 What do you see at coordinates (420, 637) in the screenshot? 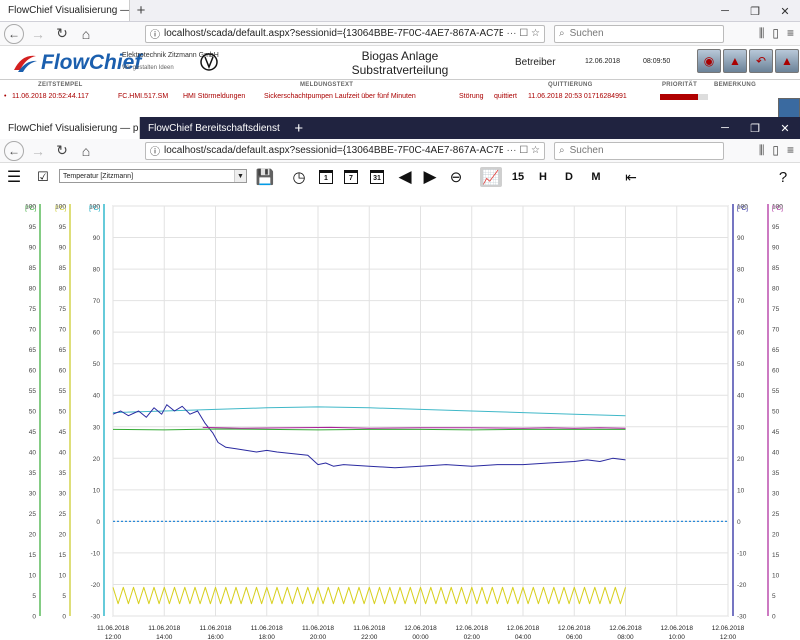
I see `x-tick-label: 00:00` at bounding box center [420, 637].